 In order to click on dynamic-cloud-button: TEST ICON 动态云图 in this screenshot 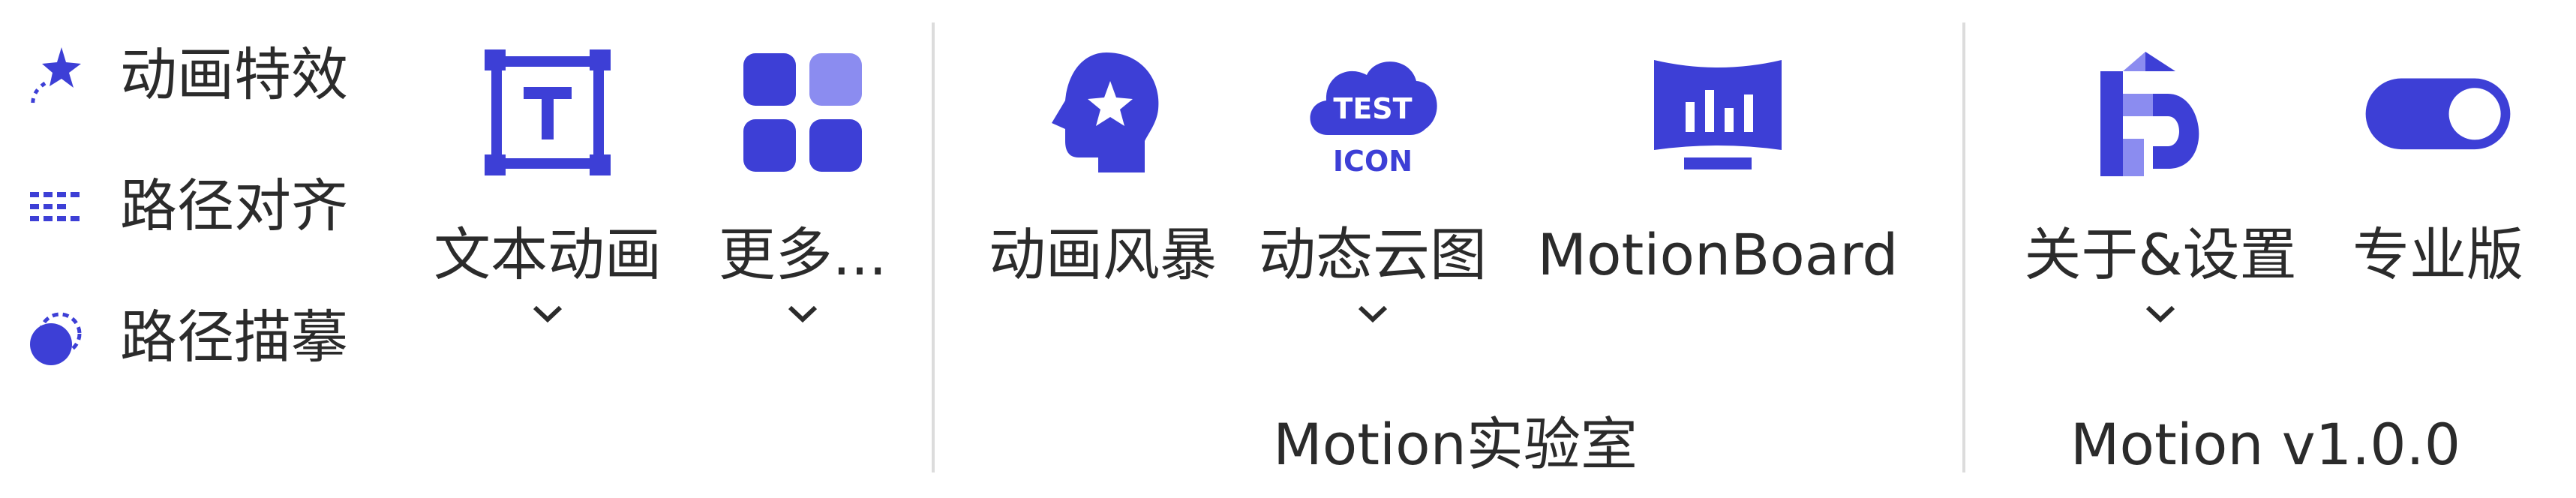, I will do `click(1372, 182)`.